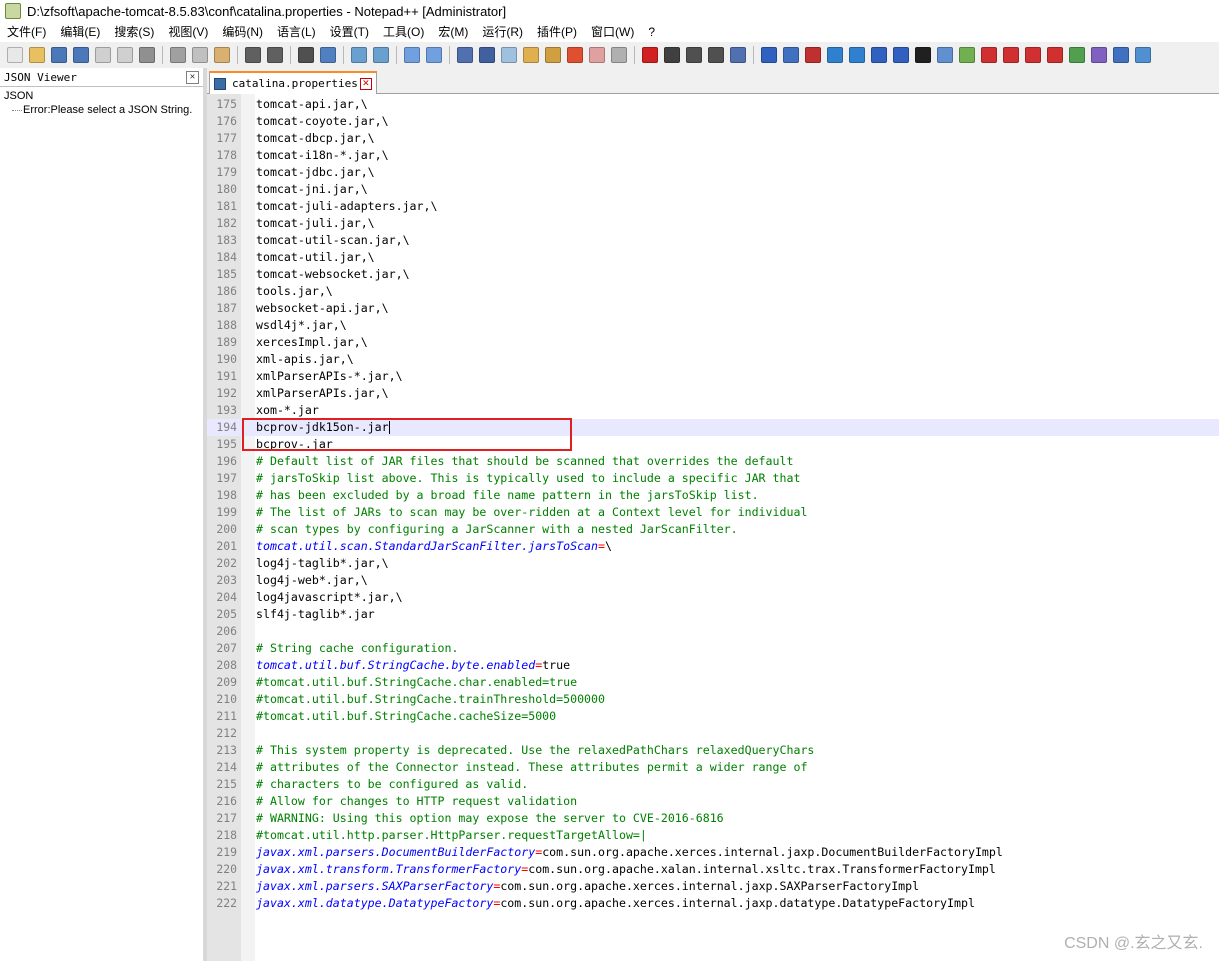  Describe the element at coordinates (713, 155) in the screenshot. I see `code-line: 178 tomcat-i18n-*.jar,\` at that location.